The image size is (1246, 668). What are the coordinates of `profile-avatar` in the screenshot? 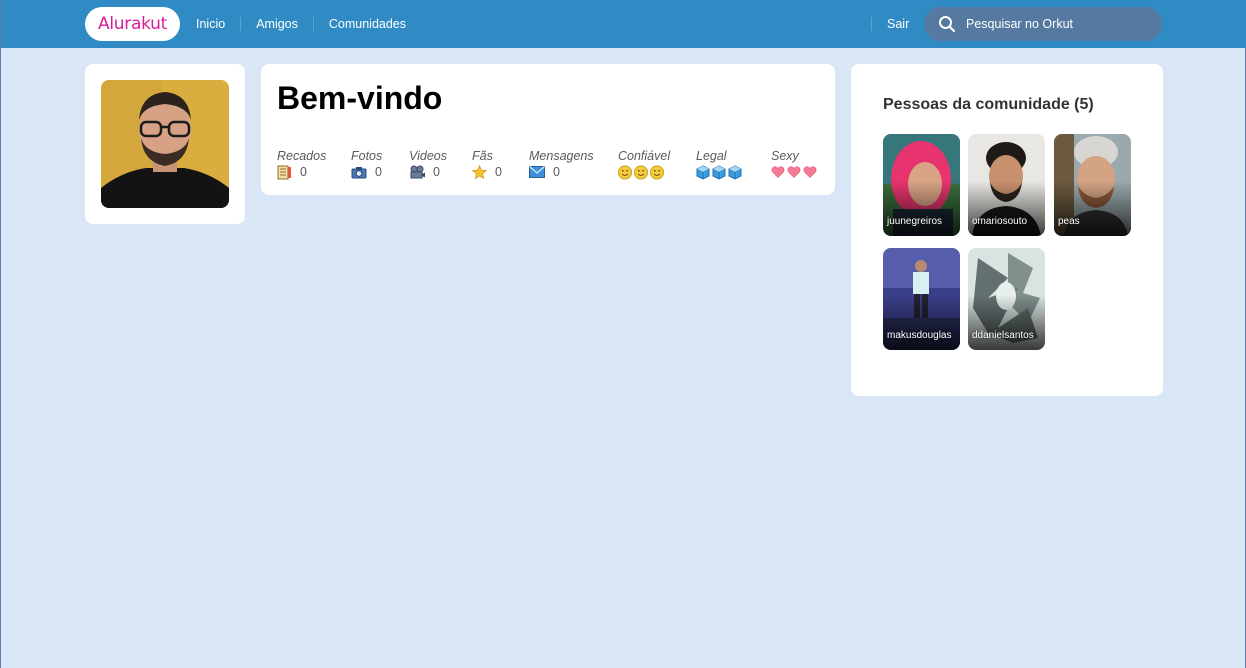 It's located at (165, 144).